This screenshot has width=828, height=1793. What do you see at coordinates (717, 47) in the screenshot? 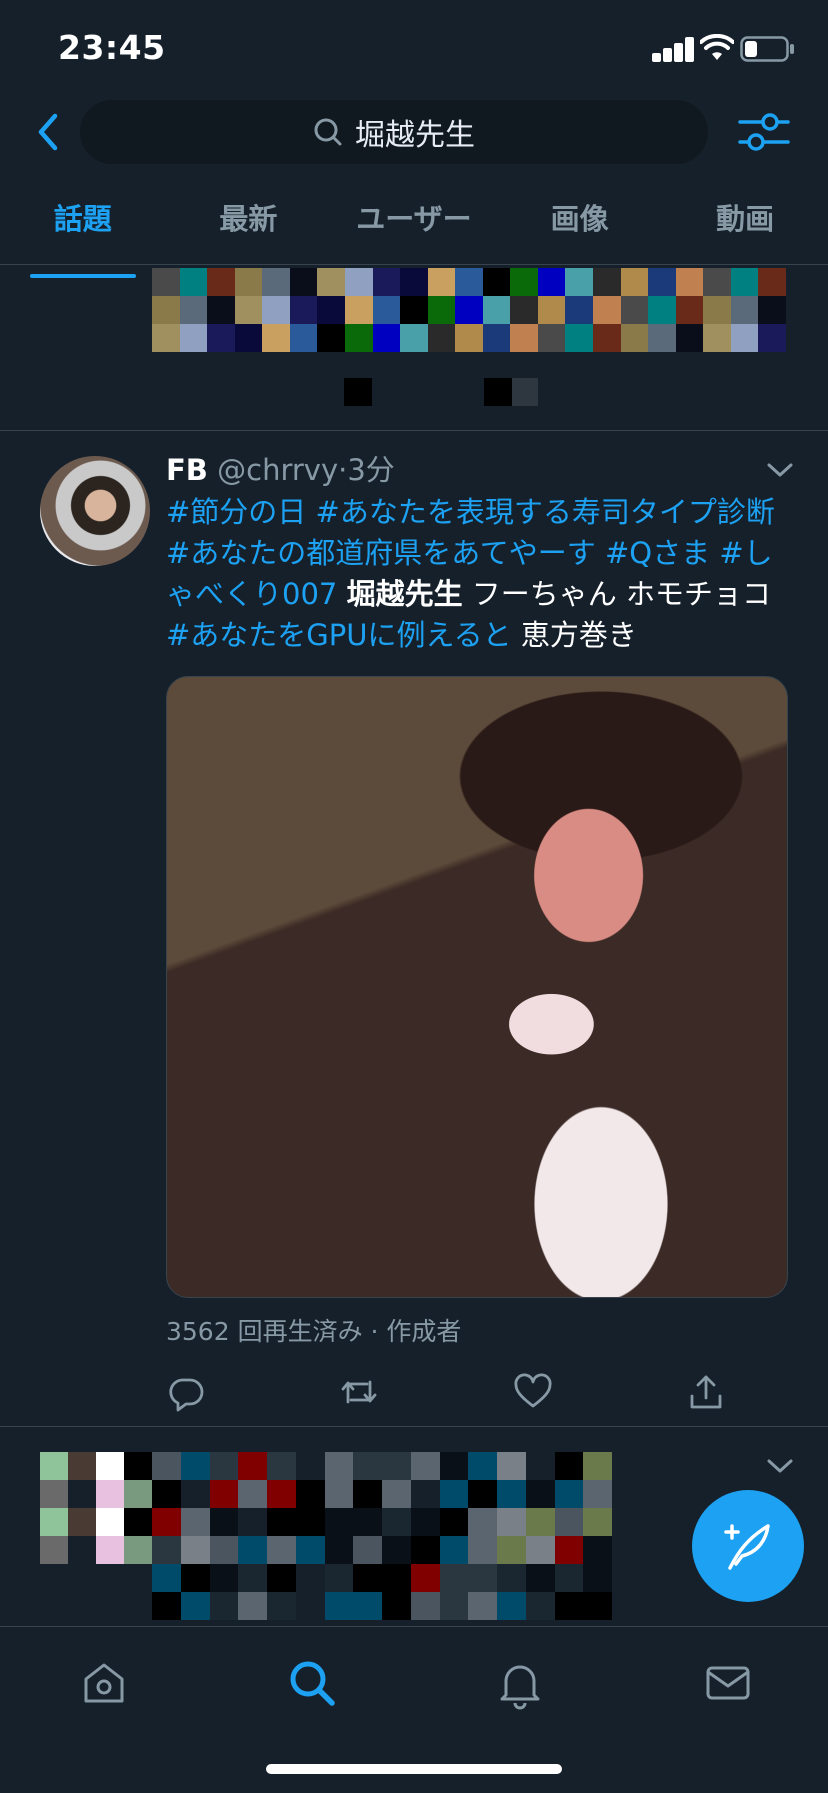
I see `wifi-icon` at bounding box center [717, 47].